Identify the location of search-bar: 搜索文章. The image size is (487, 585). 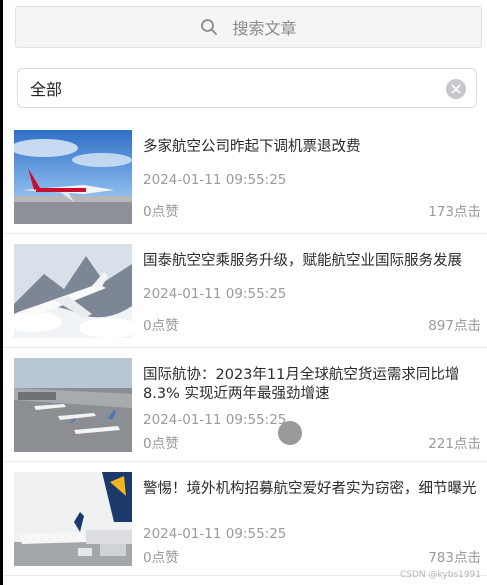
(248, 27).